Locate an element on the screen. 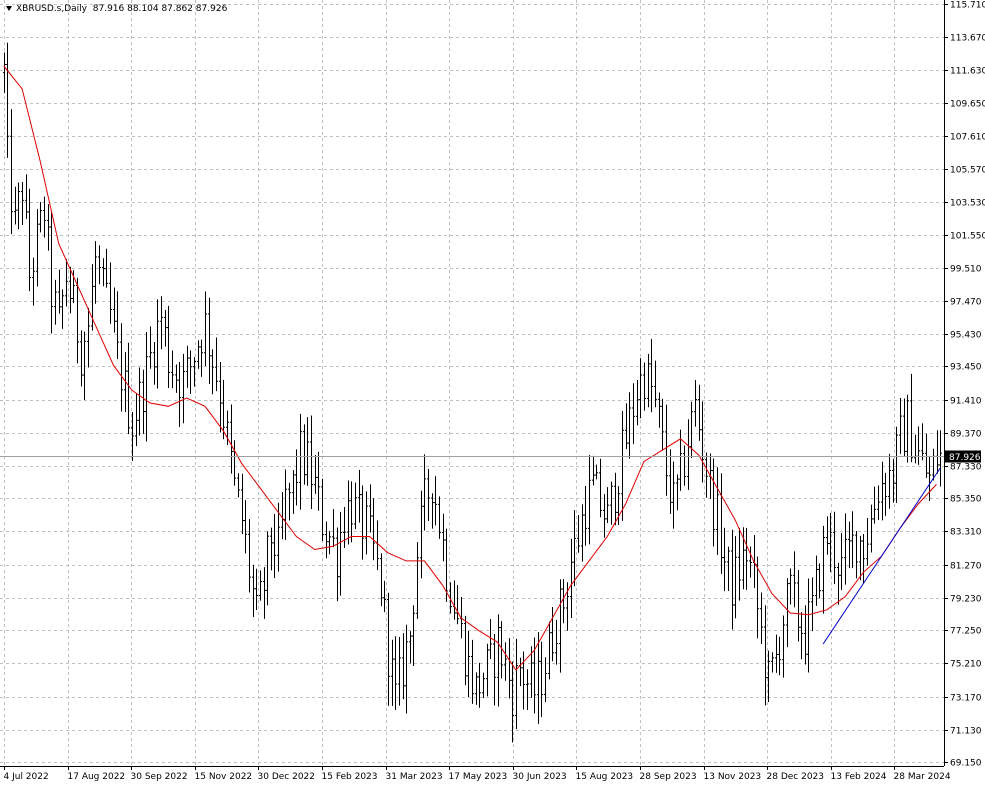 The image size is (985, 791). price-tick-label: 105.570 is located at coordinates (967, 171).